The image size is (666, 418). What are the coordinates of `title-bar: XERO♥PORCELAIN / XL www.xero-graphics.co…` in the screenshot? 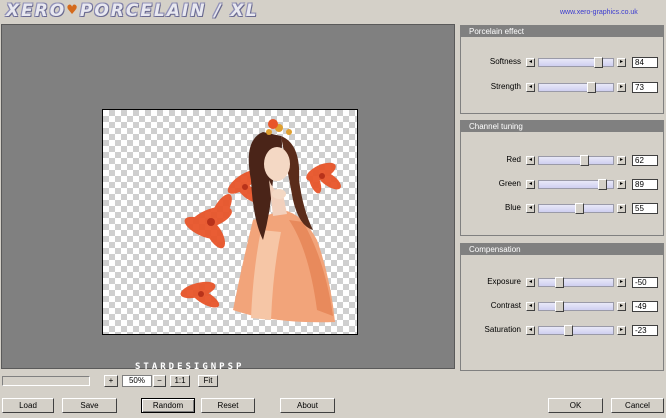 It's located at (333, 12).